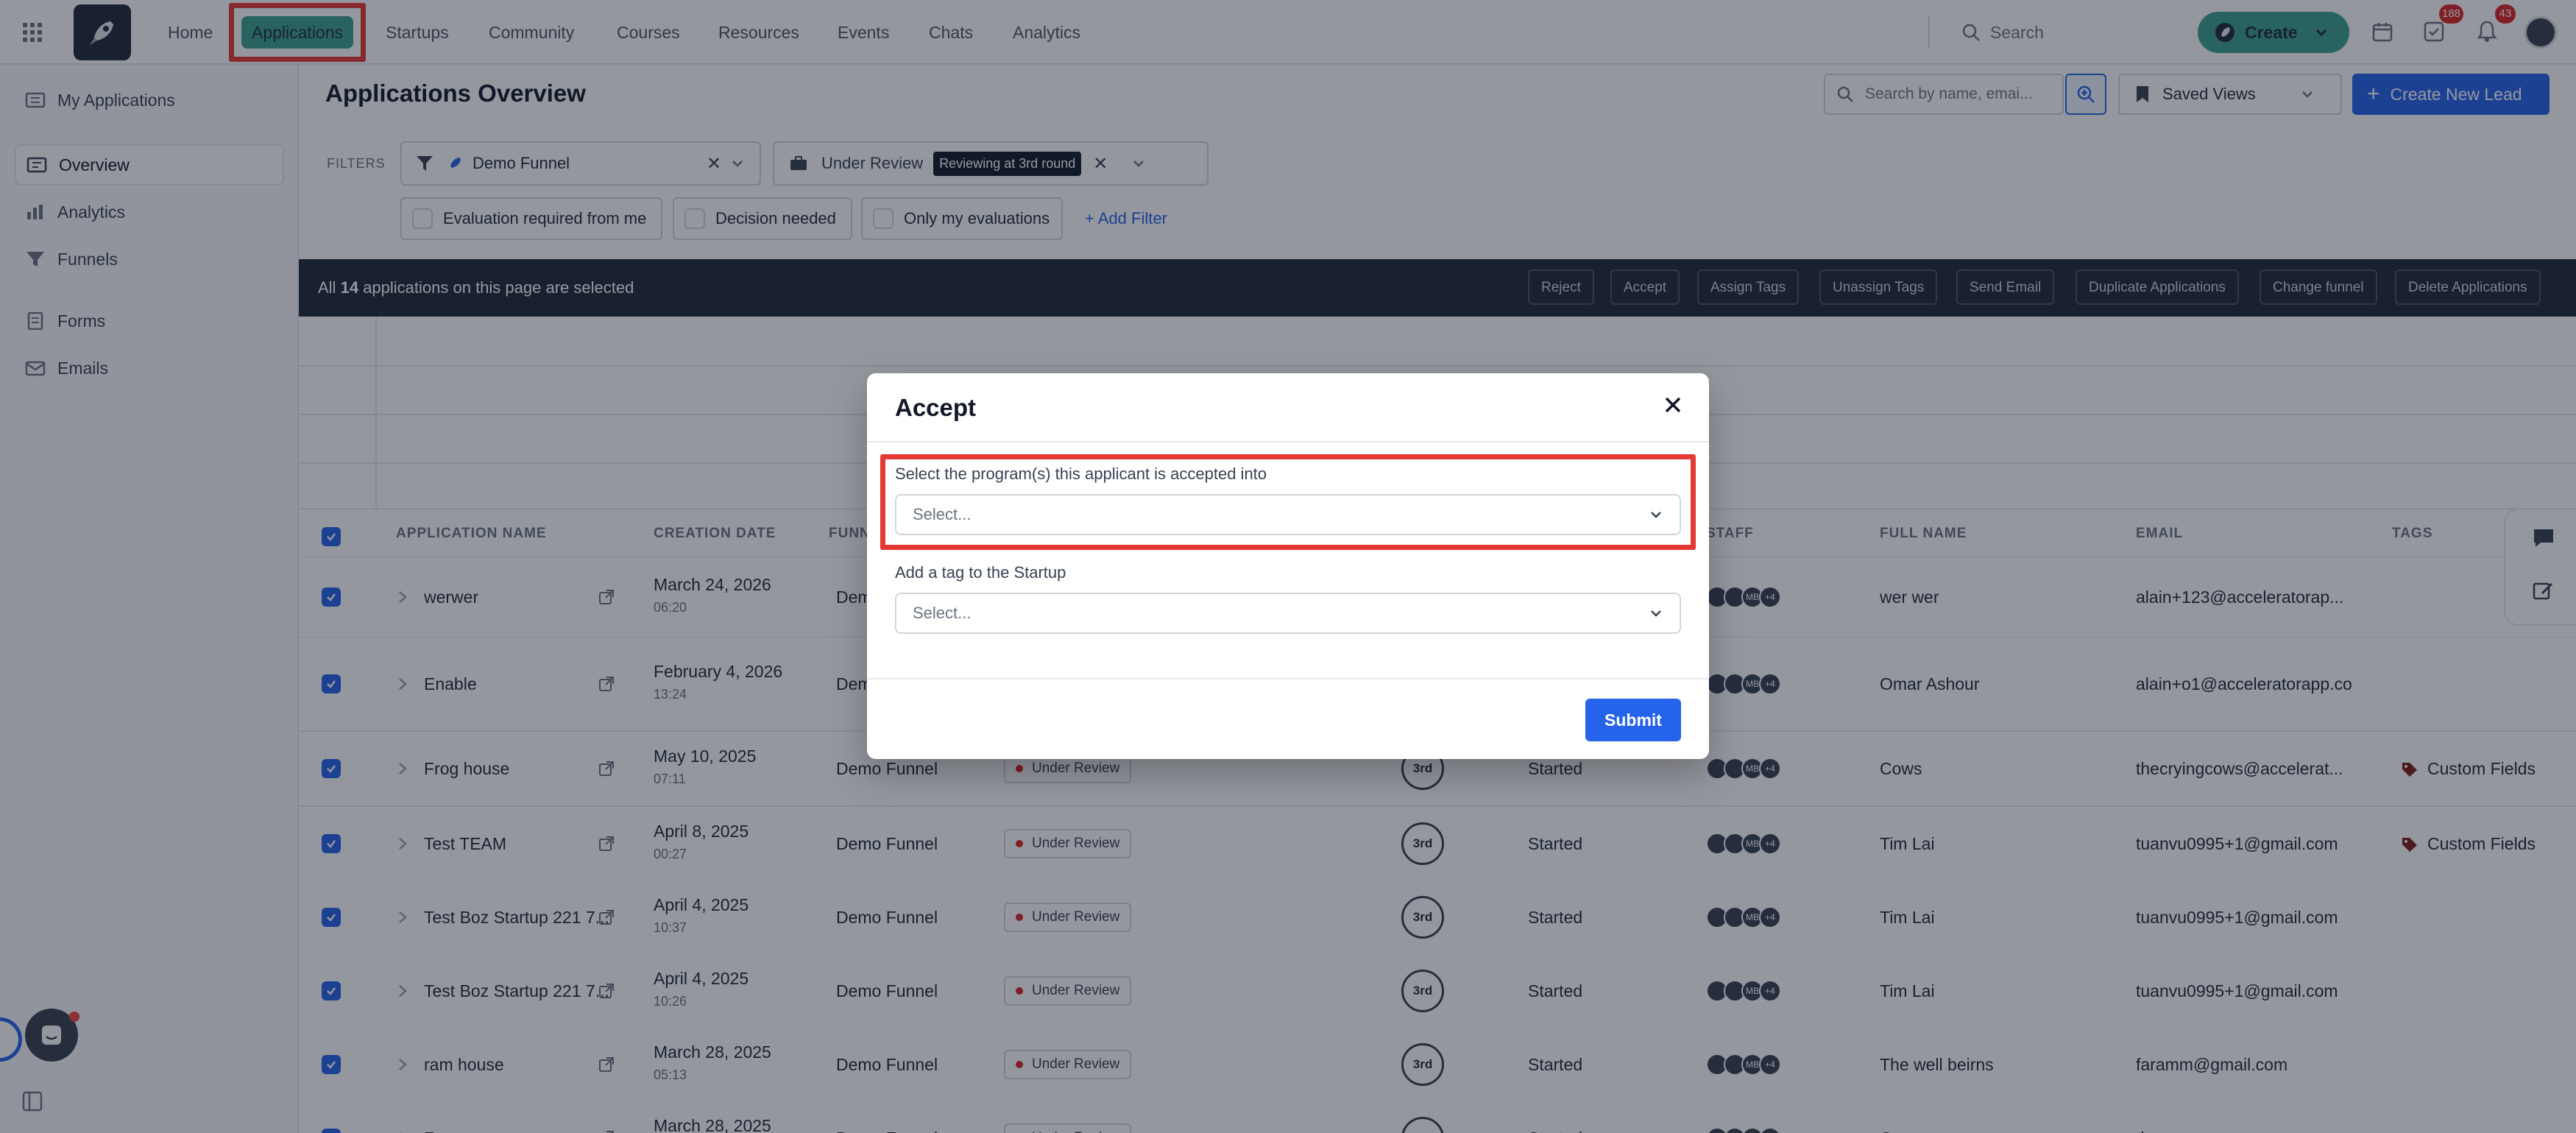 The height and width of the screenshot is (1133, 2576). I want to click on modal-title: Accept, so click(936, 407).